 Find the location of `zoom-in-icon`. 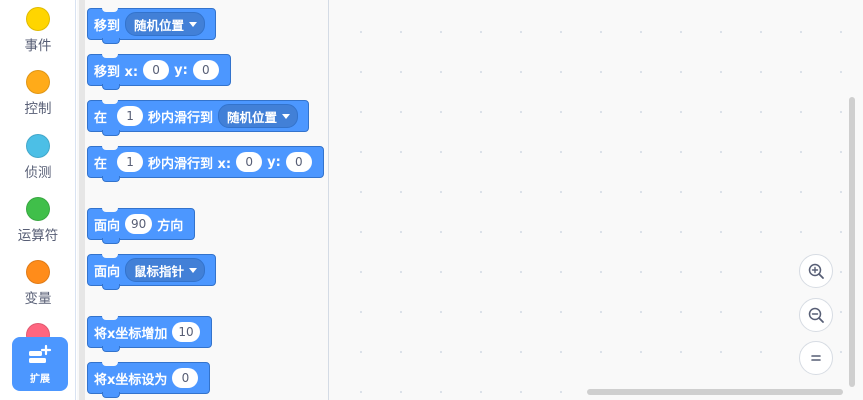

zoom-in-icon is located at coordinates (816, 271).